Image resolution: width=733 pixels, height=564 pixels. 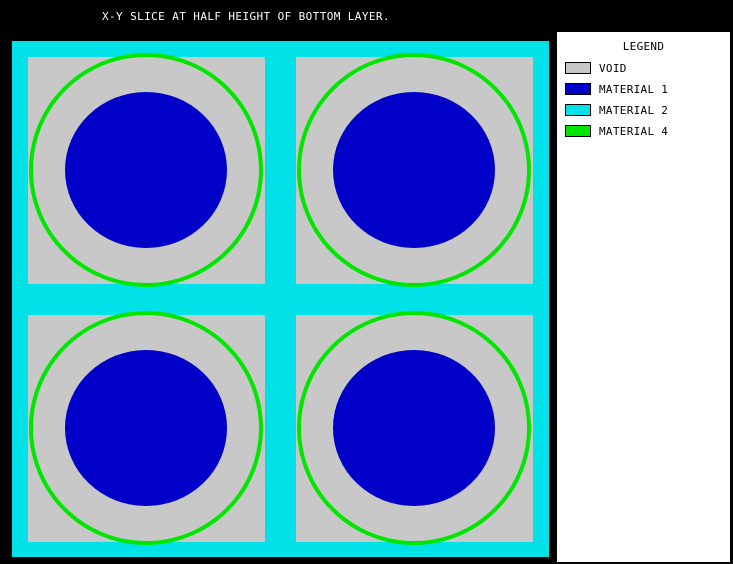 What do you see at coordinates (578, 131) in the screenshot?
I see `material-4-swatch` at bounding box center [578, 131].